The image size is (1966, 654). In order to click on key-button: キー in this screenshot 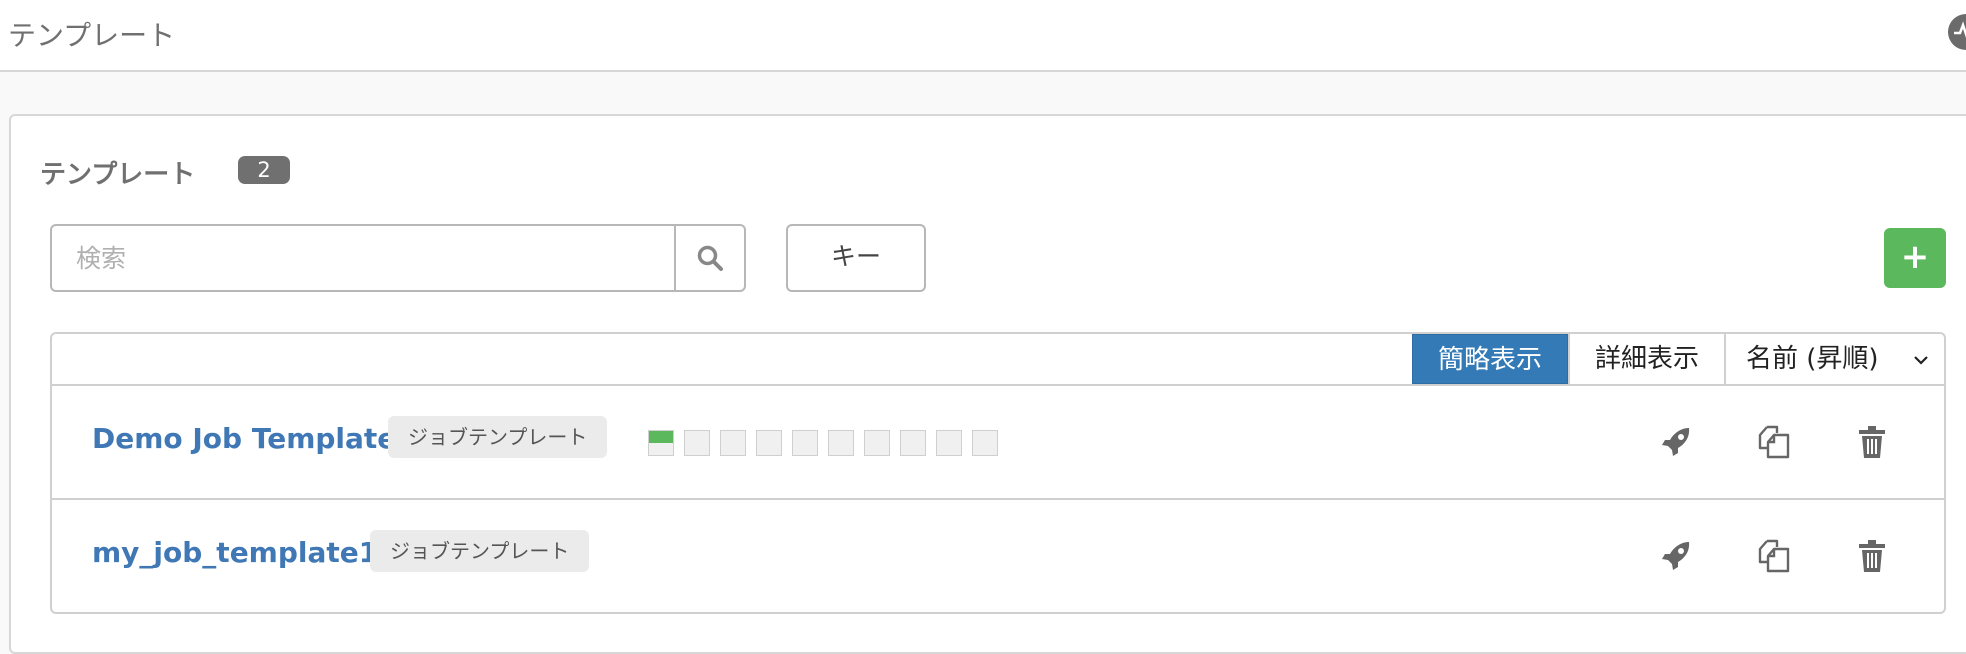, I will do `click(856, 258)`.